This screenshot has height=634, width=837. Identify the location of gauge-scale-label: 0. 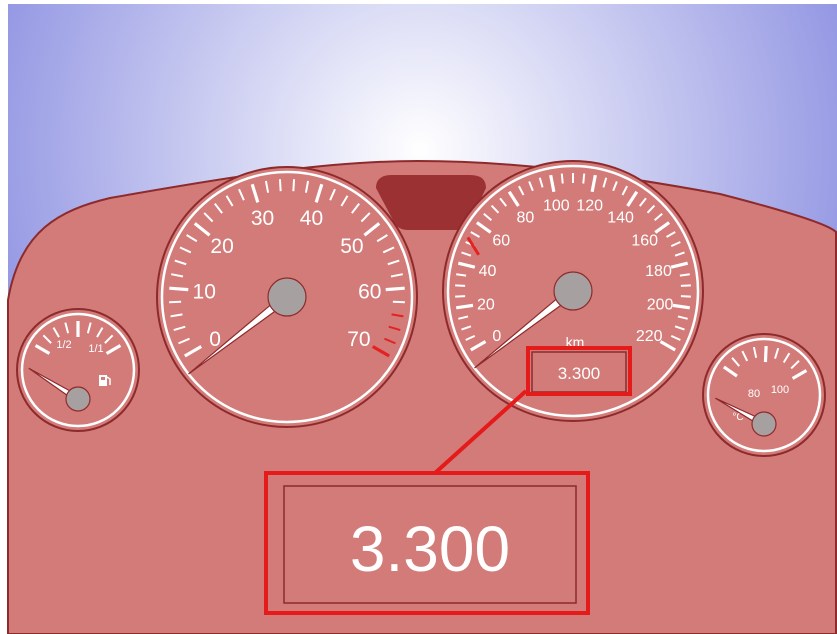
(496, 336).